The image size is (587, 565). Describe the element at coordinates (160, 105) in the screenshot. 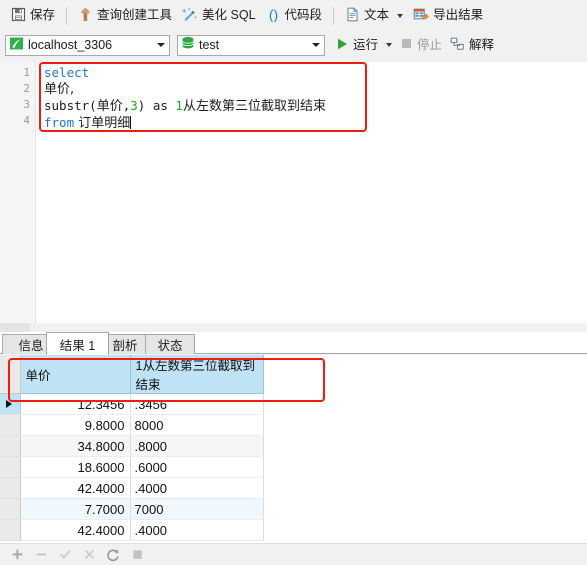

I see `sql-as-keyword: as` at that location.